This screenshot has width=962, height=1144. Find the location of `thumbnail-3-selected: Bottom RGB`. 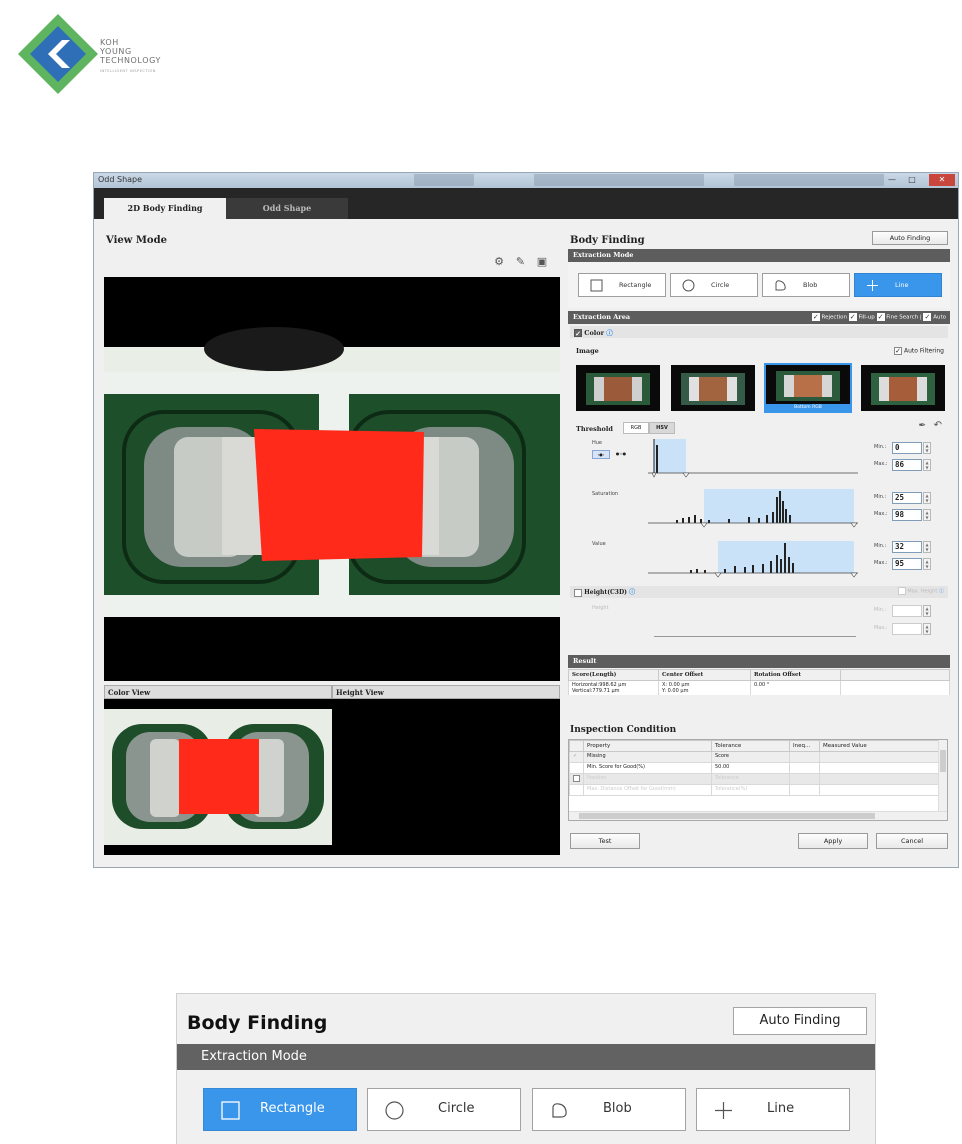

thumbnail-3-selected: Bottom RGB is located at coordinates (808, 388).